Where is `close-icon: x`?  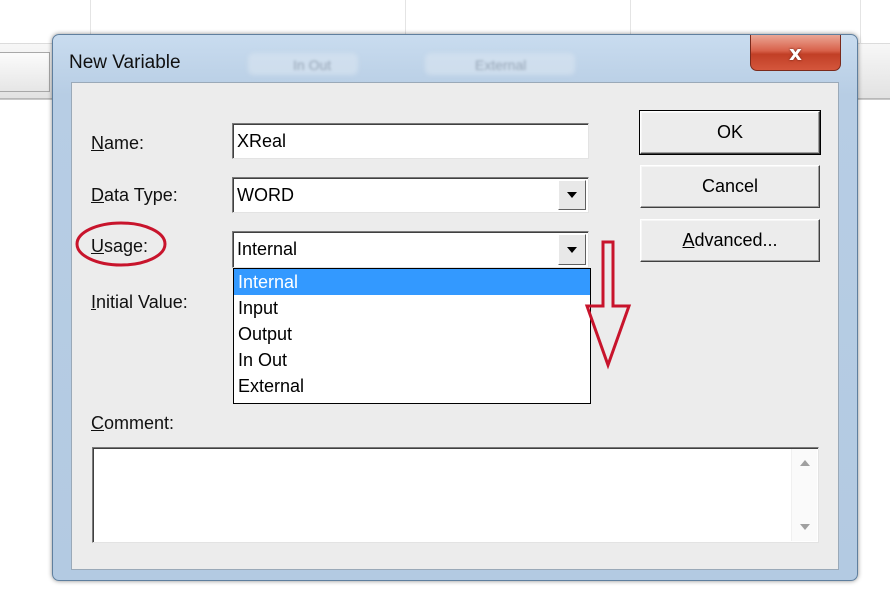
close-icon: x is located at coordinates (795, 52).